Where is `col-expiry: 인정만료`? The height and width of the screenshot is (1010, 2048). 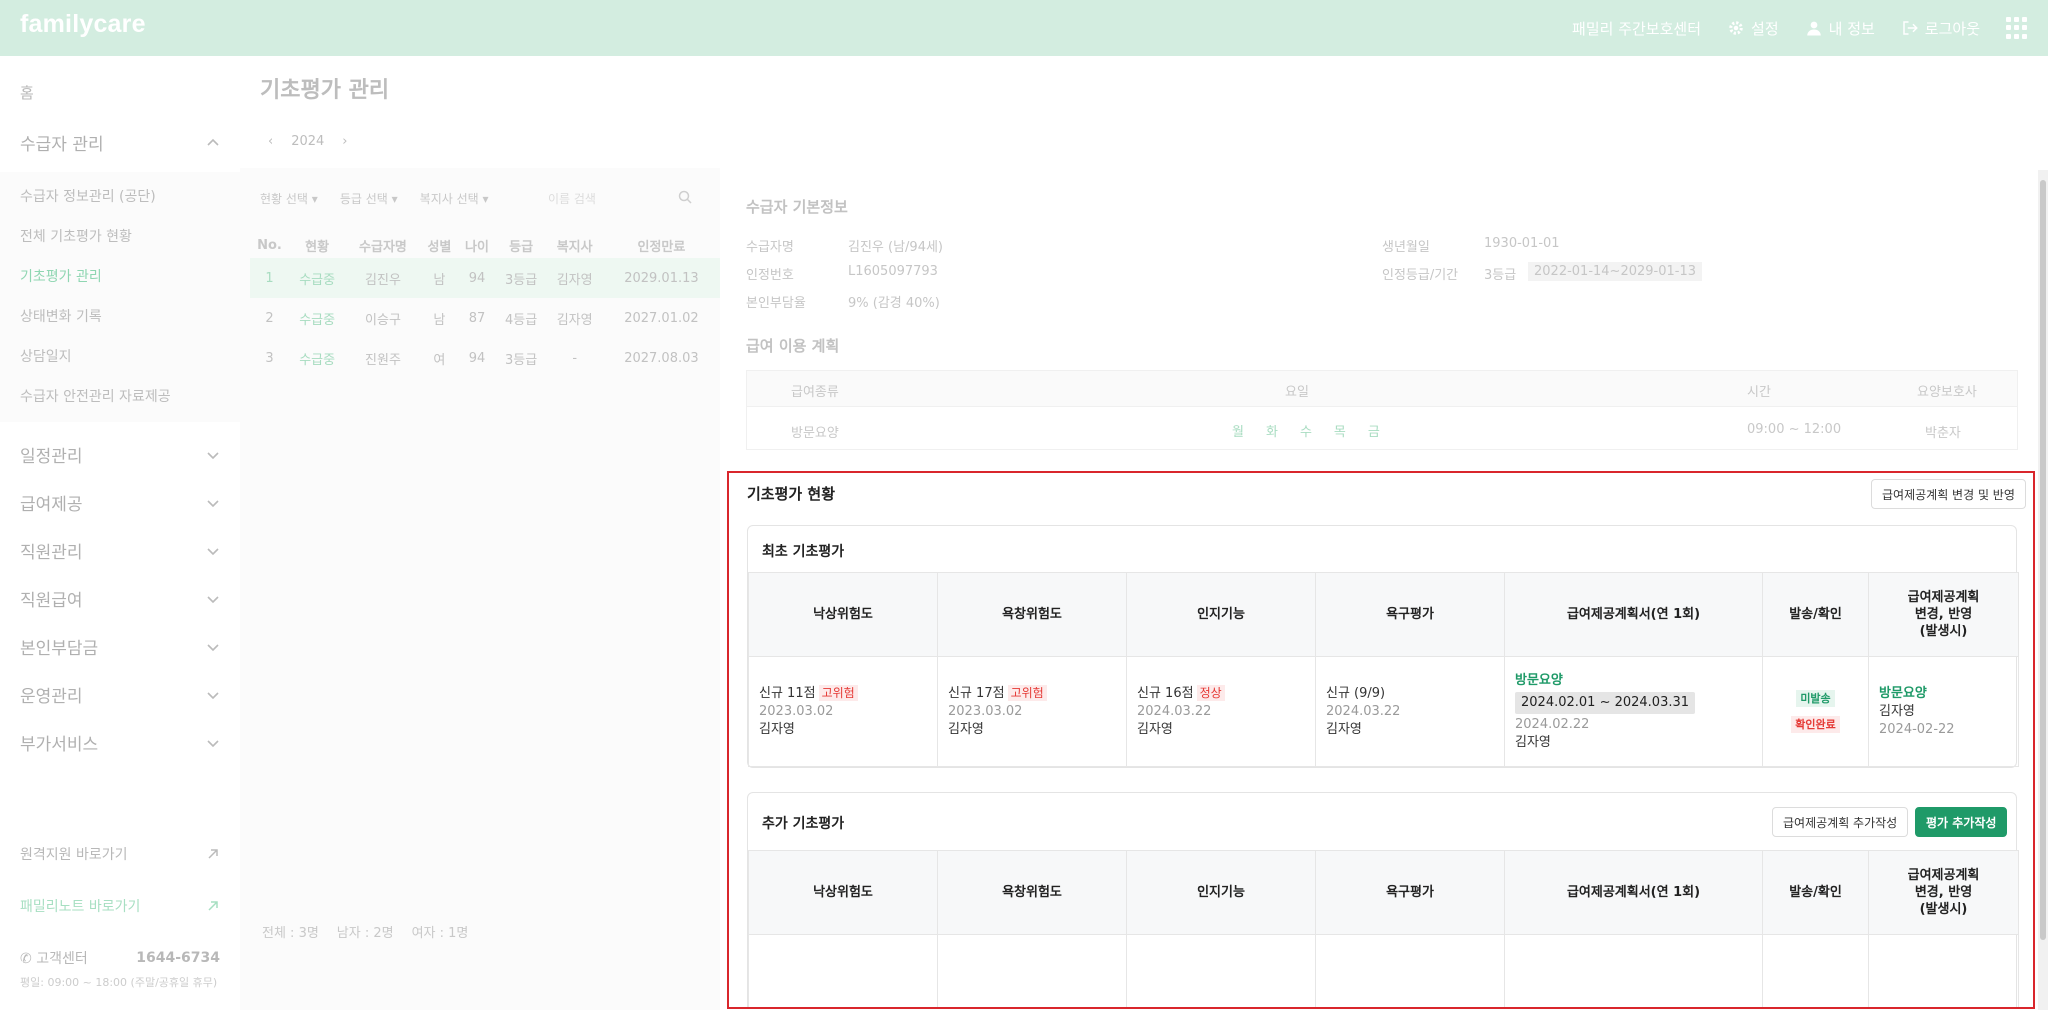
col-expiry: 인정만료 is located at coordinates (661, 247).